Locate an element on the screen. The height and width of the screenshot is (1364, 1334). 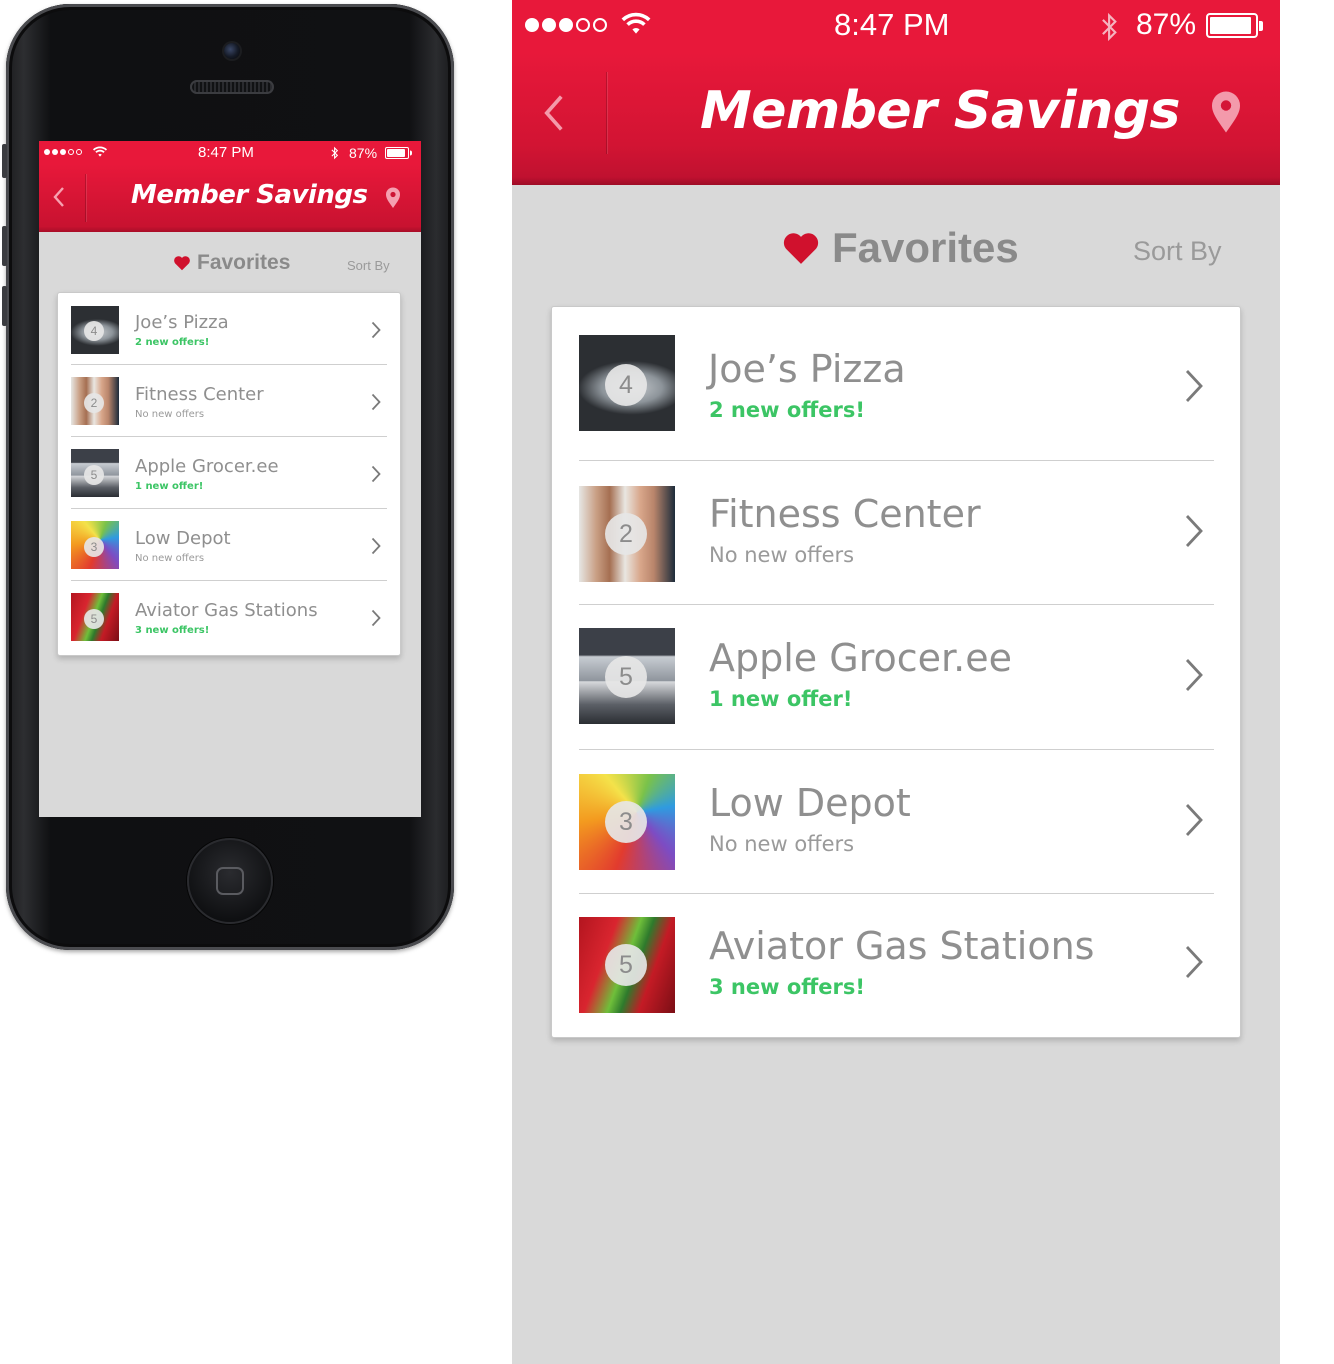
volume-up-button is located at coordinates (4, 246).